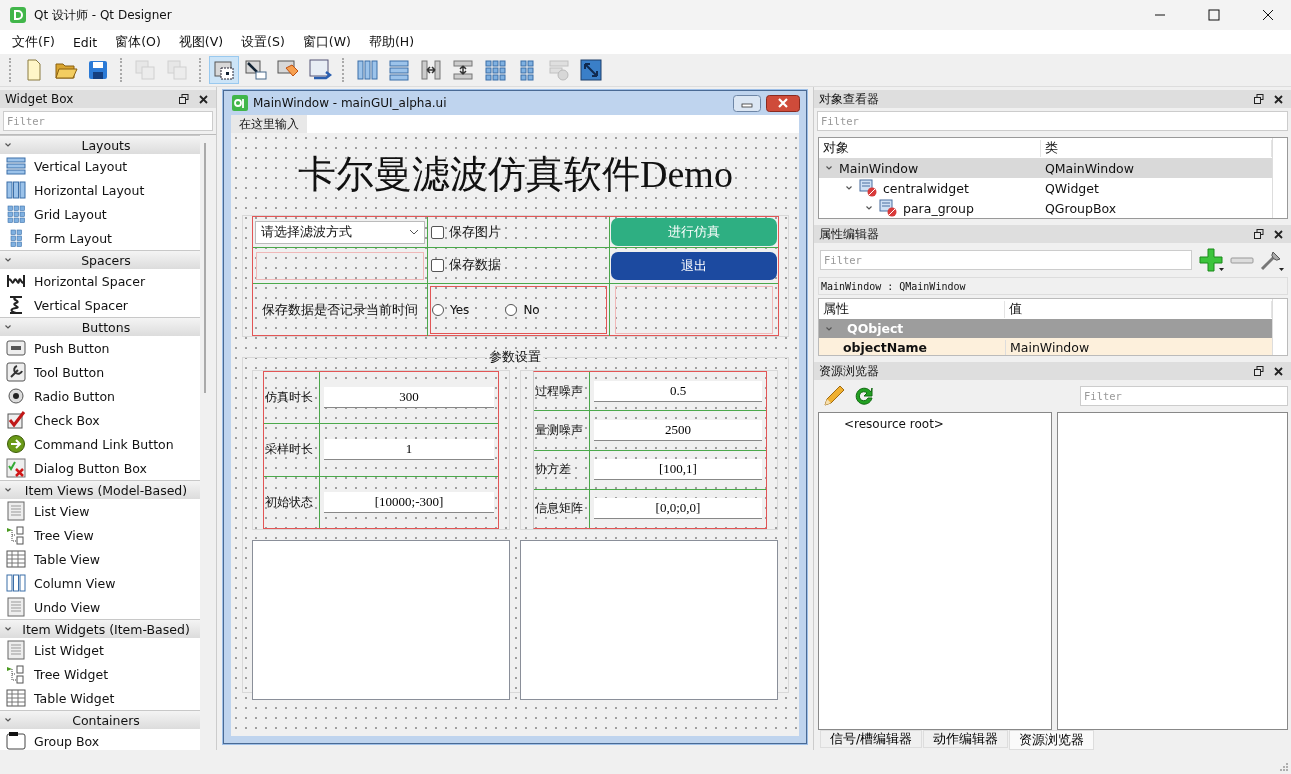  I want to click on category-header: Item Views (Model-Based), so click(100, 489).